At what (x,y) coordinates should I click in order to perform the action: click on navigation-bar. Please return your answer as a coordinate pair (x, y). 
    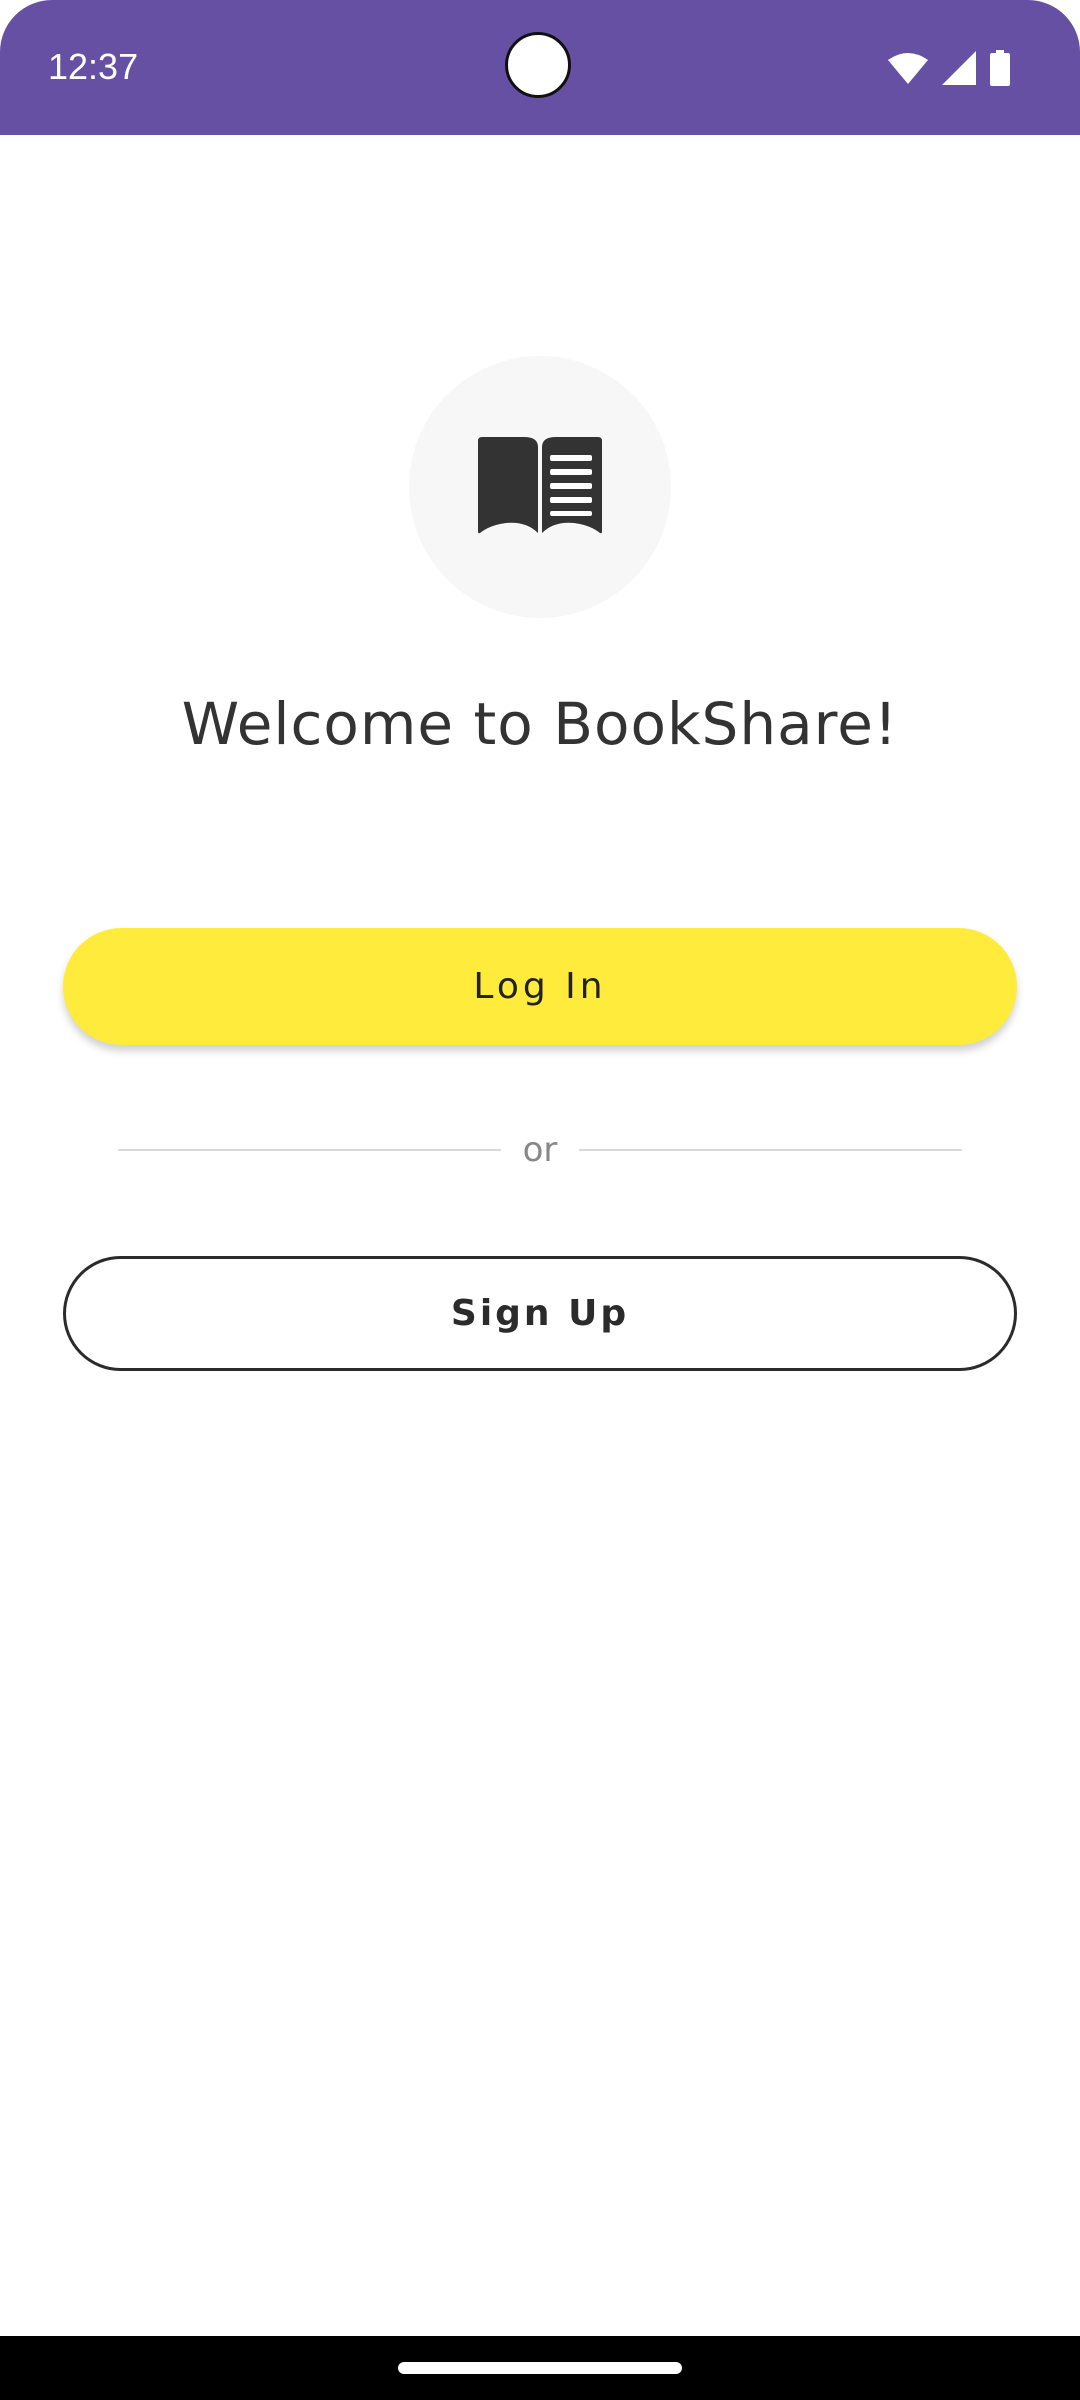
    Looking at the image, I should click on (540, 2368).